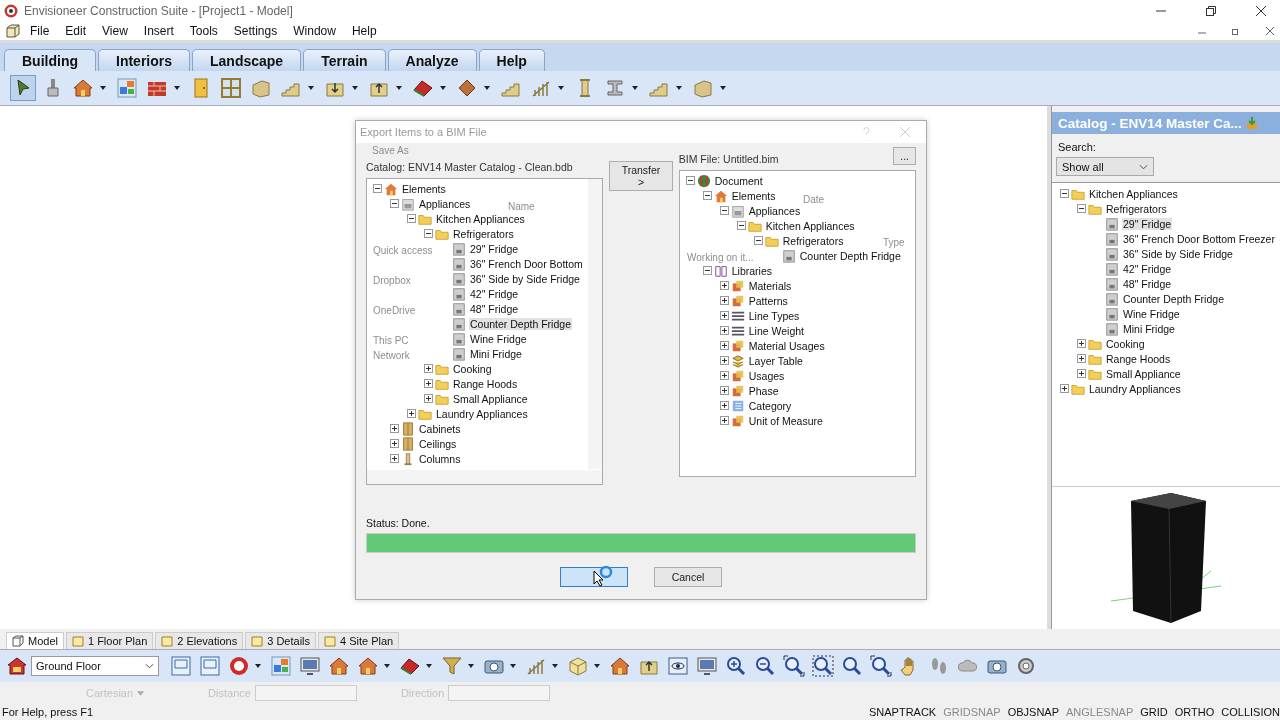 Image resolution: width=1280 pixels, height=720 pixels. What do you see at coordinates (894, 242) in the screenshot?
I see `column-header: Type` at bounding box center [894, 242].